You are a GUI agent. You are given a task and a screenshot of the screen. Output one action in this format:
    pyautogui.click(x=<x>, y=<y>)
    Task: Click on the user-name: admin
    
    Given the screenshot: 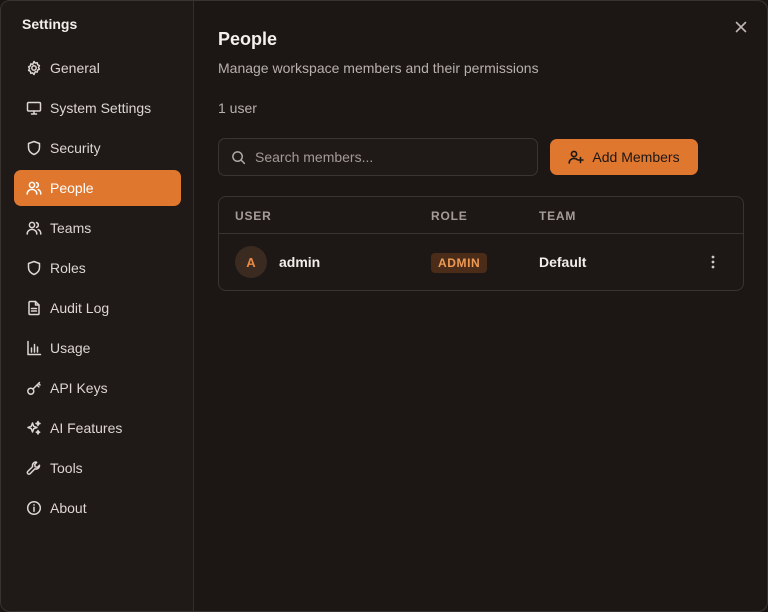 What is the action you would take?
    pyautogui.click(x=300, y=262)
    